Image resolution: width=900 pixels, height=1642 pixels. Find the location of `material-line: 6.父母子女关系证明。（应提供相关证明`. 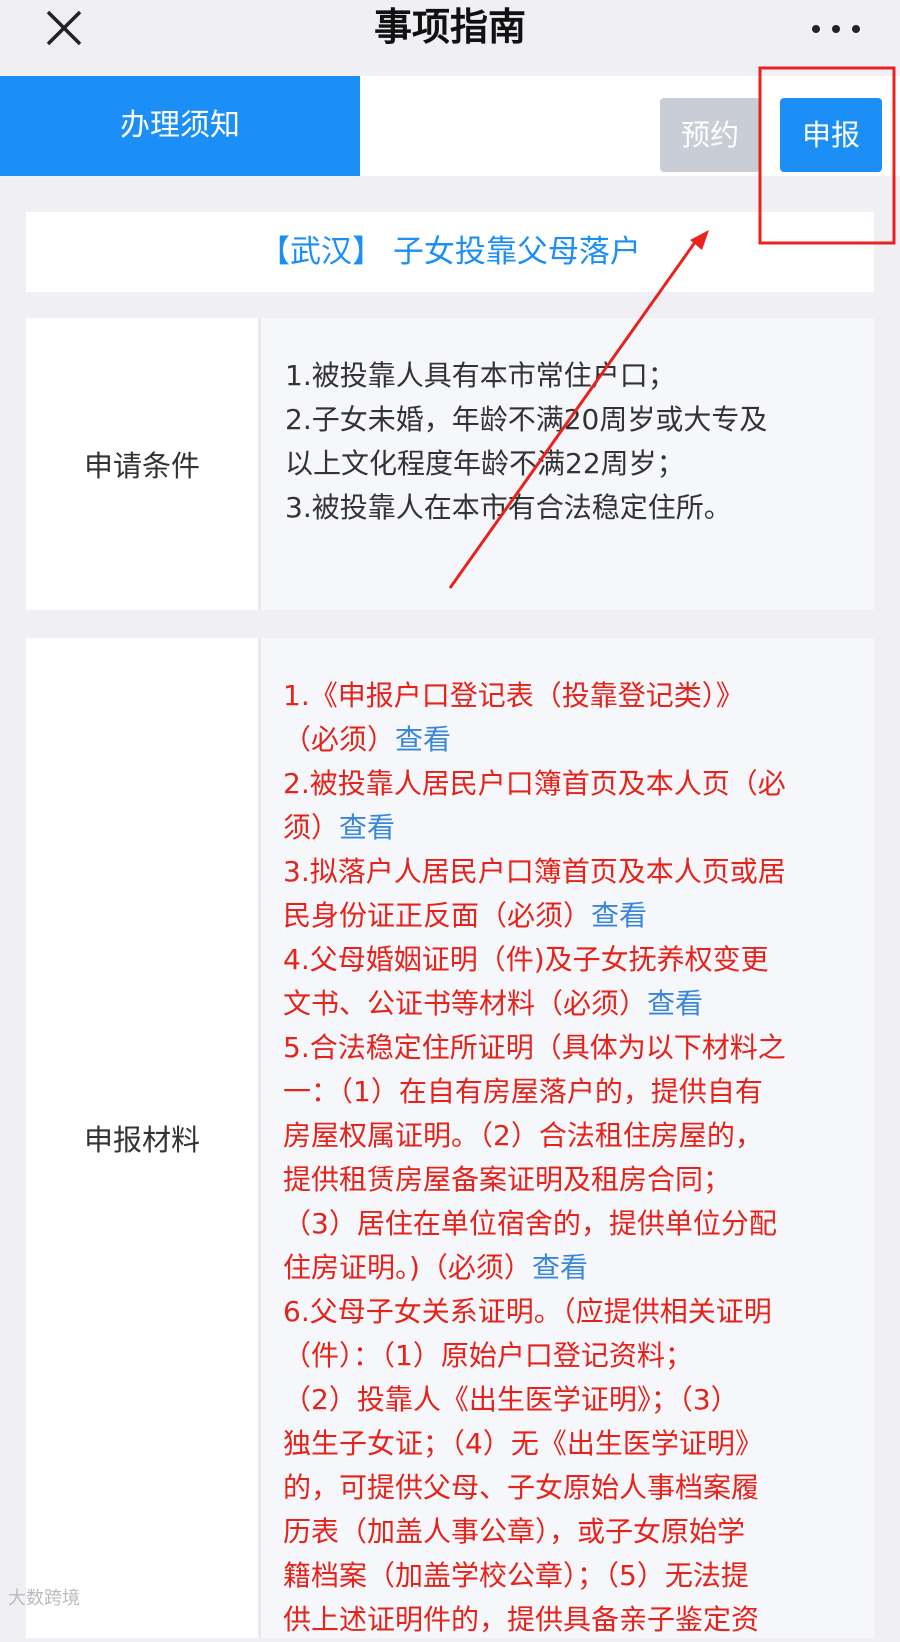

material-line: 6.父母子女关系证明。（应提供相关证明 is located at coordinates (573, 1312).